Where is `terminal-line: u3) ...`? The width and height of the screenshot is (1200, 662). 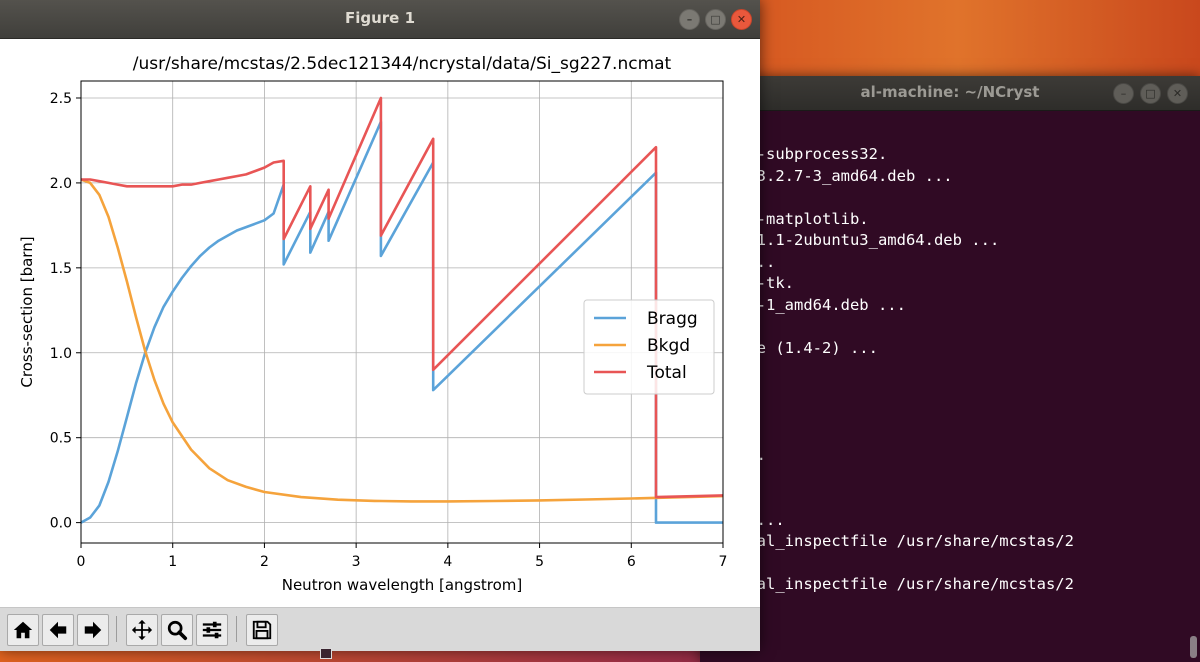
terminal-line: u3) ... is located at coordinates (743, 261).